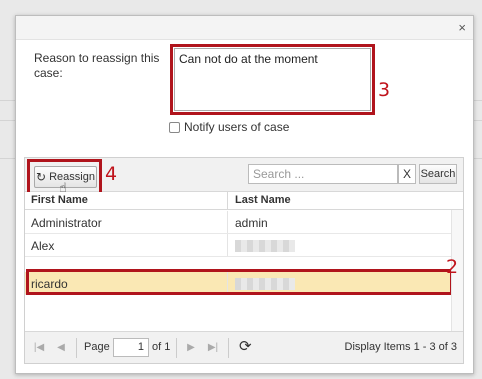 Image resolution: width=482 pixels, height=379 pixels. I want to click on reassign-label: Reassign, so click(72, 177).